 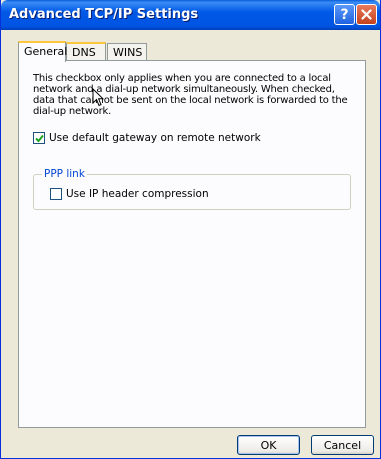 I want to click on tab-wins: WINS, so click(x=127, y=52).